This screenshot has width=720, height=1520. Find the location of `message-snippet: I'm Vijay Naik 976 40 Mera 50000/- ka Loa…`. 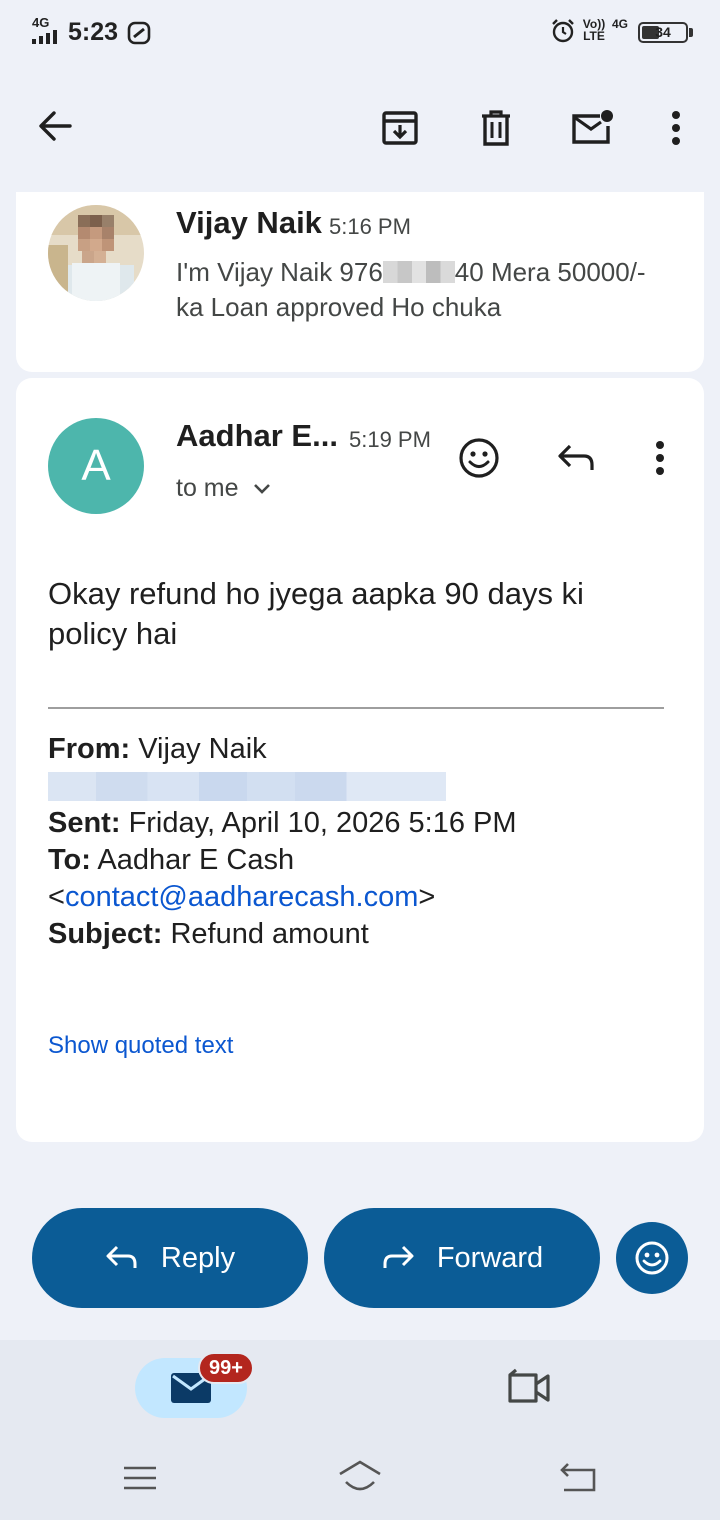

message-snippet: I'm Vijay Naik 976 40 Mera 50000/- ka Loa… is located at coordinates (426, 290).